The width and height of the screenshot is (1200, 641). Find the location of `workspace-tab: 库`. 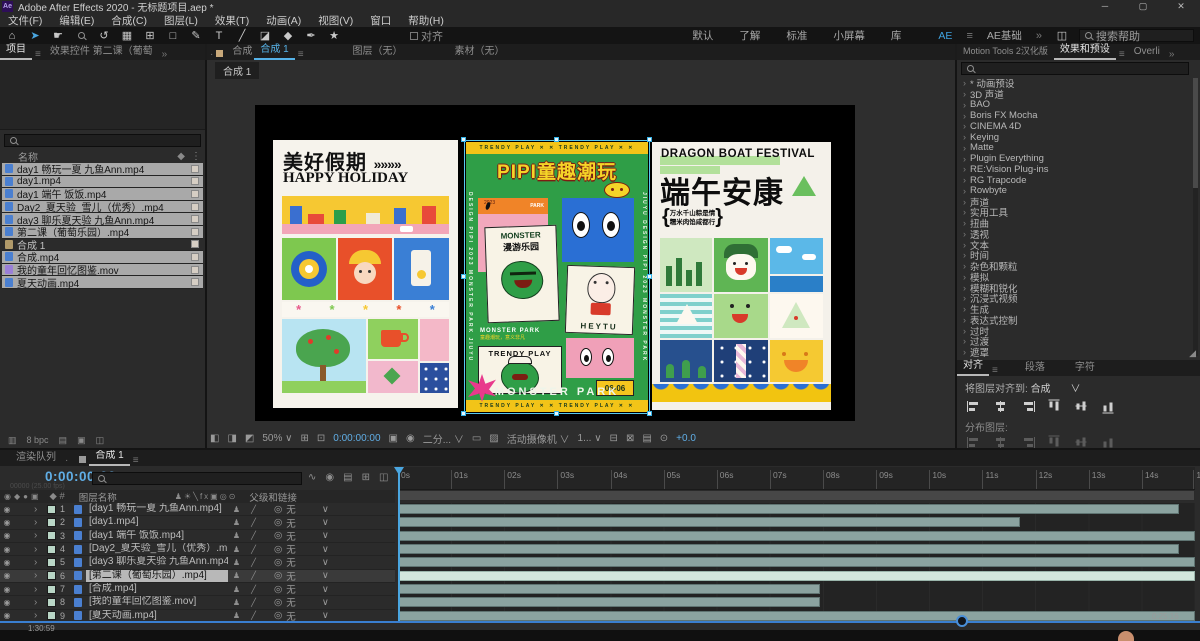

workspace-tab: 库 is located at coordinates (896, 35).